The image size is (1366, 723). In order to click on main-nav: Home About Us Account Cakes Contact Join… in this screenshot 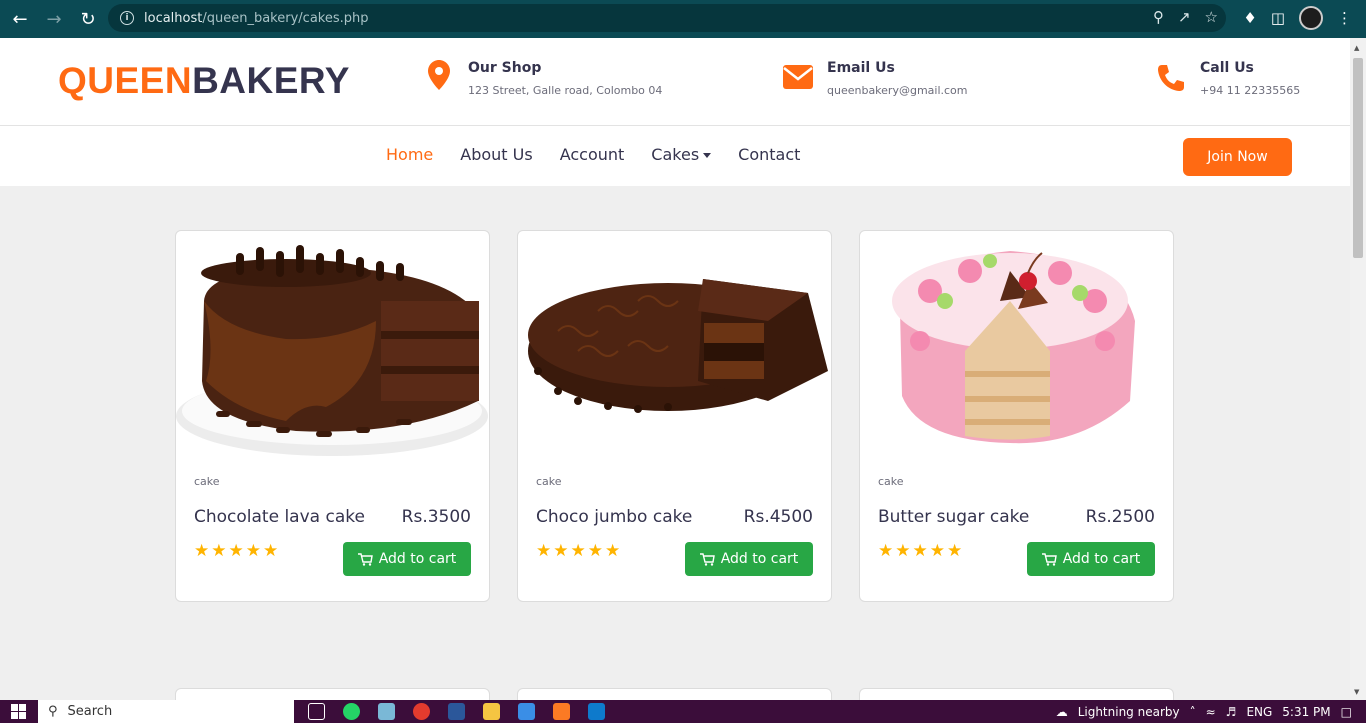, I will do `click(675, 156)`.